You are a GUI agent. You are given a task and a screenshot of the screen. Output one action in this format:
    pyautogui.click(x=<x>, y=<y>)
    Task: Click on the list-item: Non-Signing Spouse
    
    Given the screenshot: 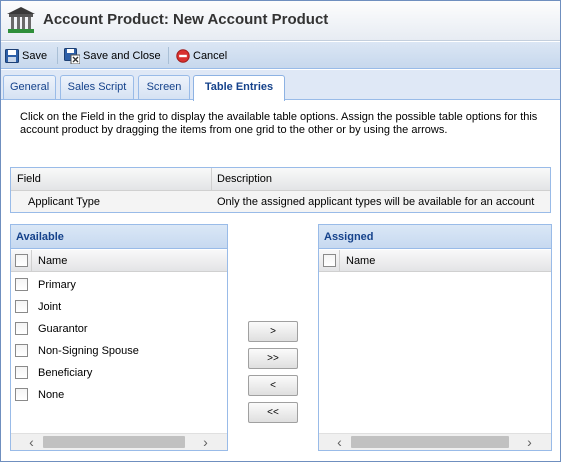 What is the action you would take?
    pyautogui.click(x=119, y=351)
    